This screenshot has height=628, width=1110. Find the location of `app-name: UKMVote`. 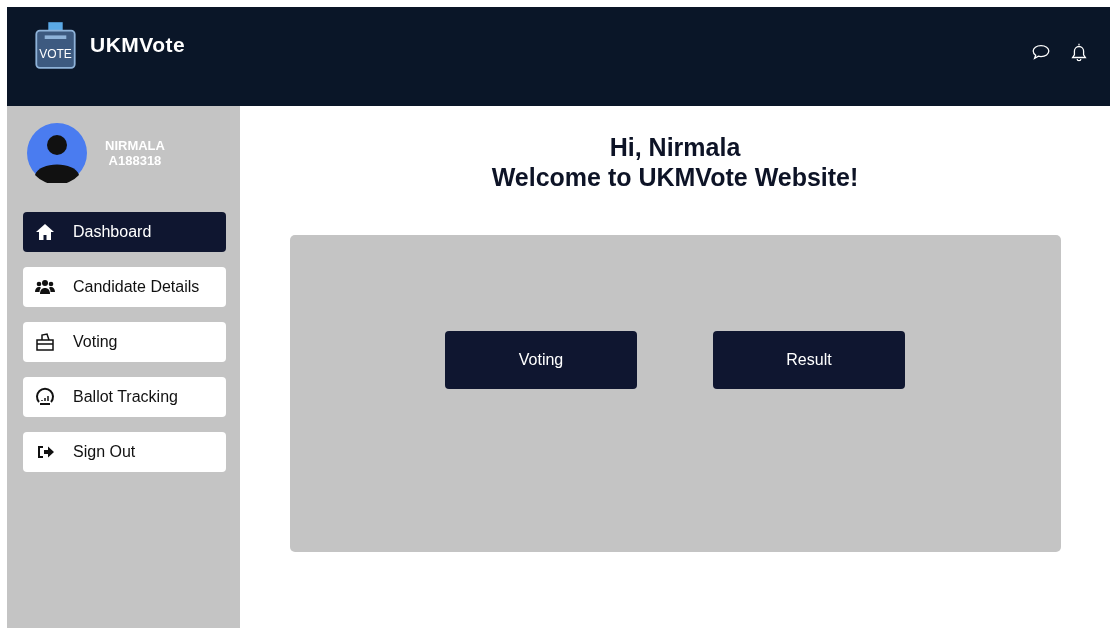

app-name: UKMVote is located at coordinates (138, 45).